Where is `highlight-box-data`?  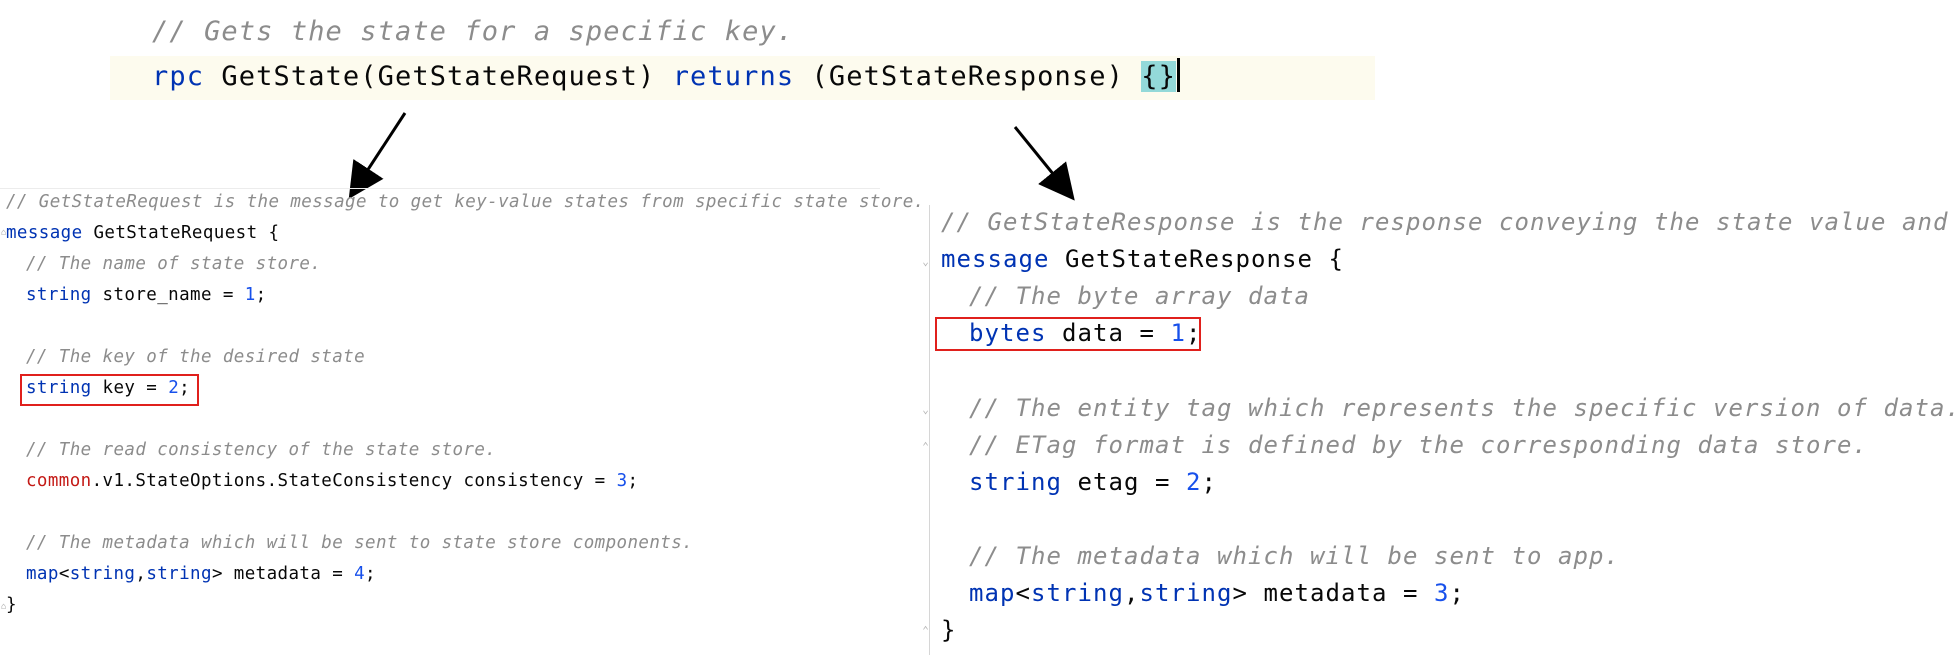
highlight-box-data is located at coordinates (1068, 334).